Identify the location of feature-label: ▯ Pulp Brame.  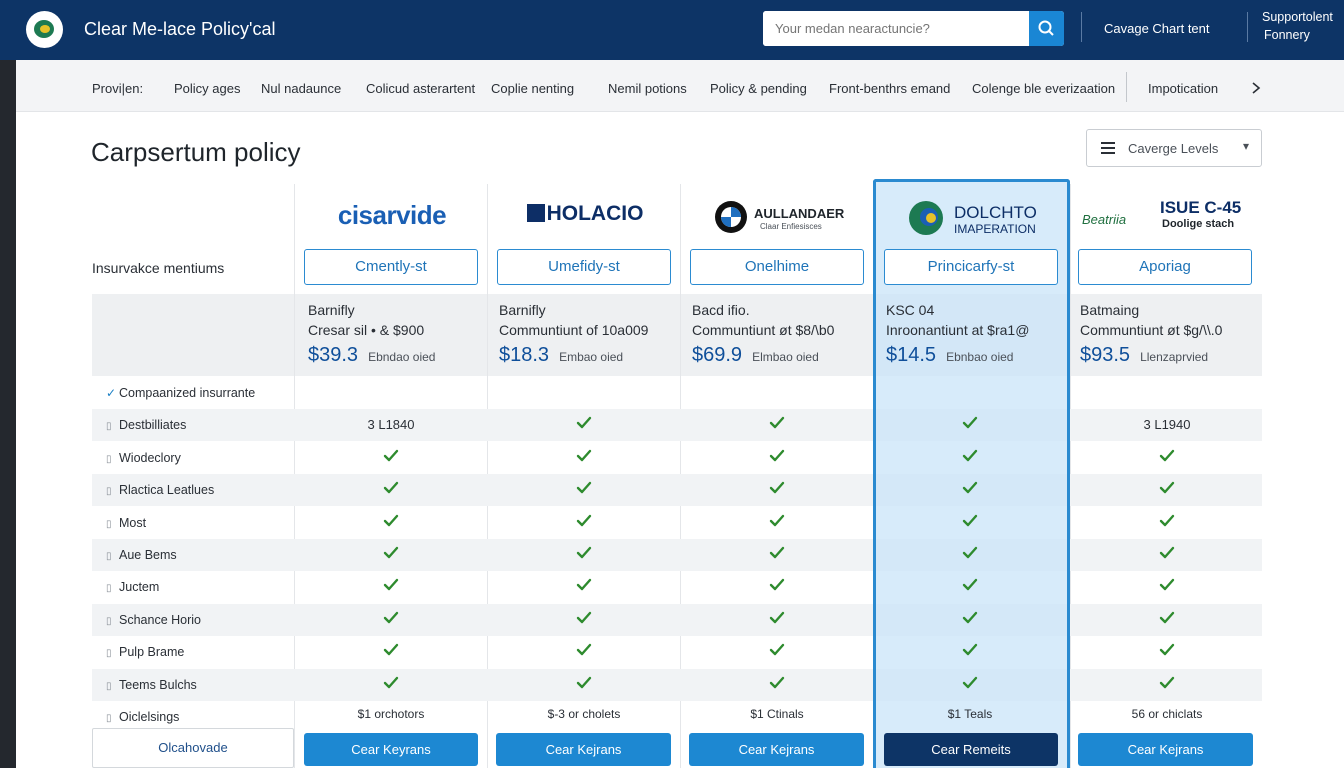
(138, 652).